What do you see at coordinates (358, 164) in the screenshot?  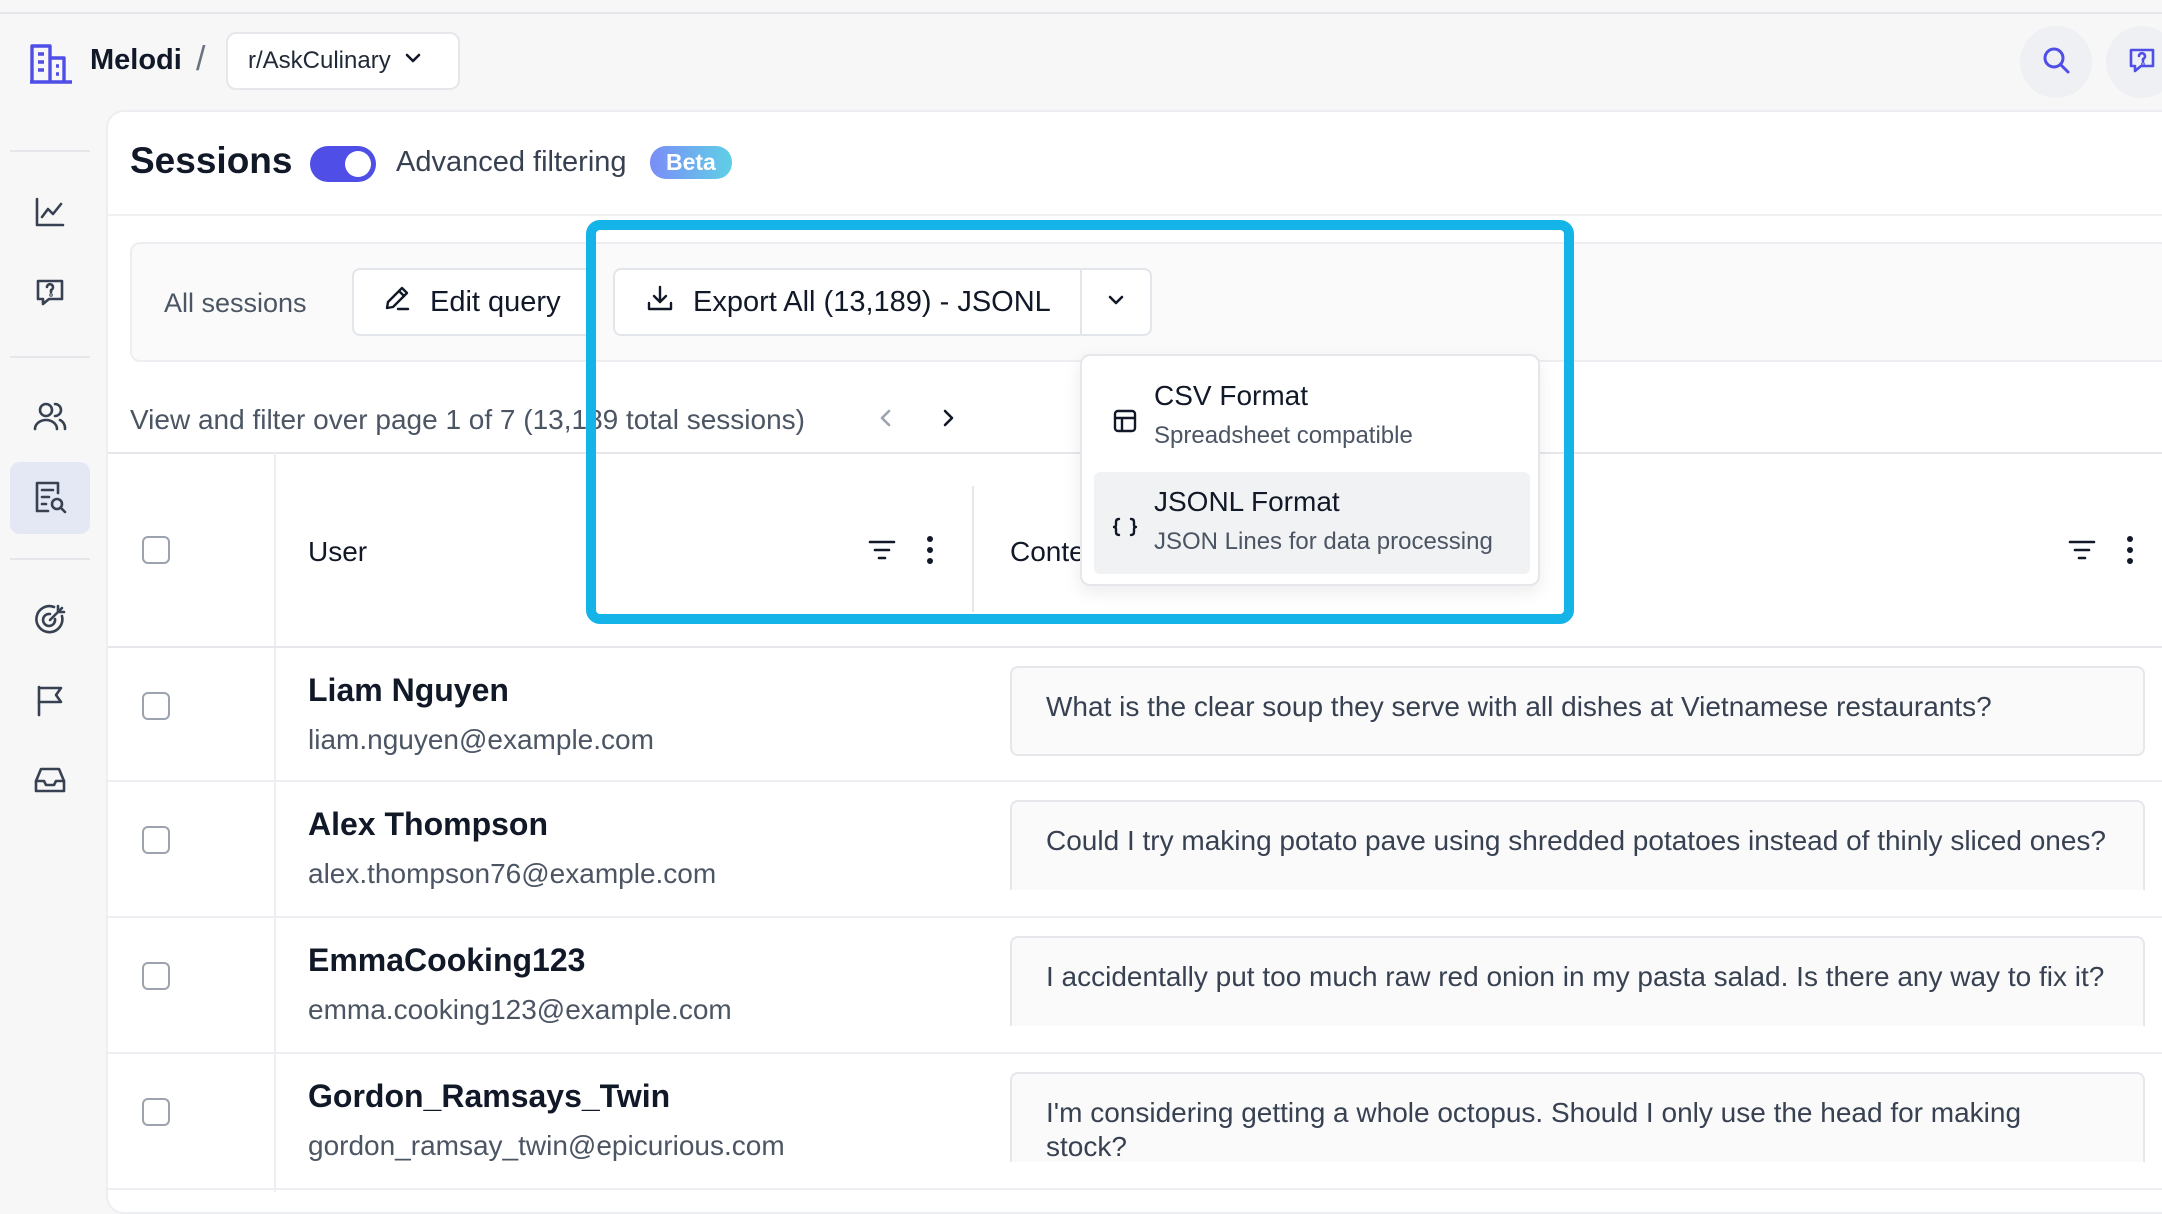 I see `toggle-knob` at bounding box center [358, 164].